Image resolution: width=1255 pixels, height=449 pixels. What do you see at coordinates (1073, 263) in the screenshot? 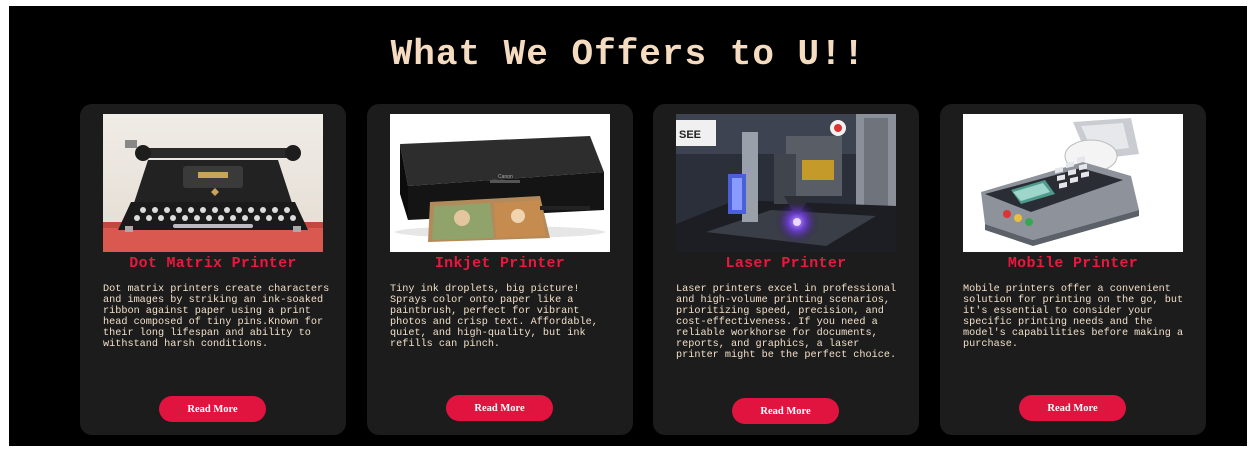
I see `card-title: Mobile Printer` at bounding box center [1073, 263].